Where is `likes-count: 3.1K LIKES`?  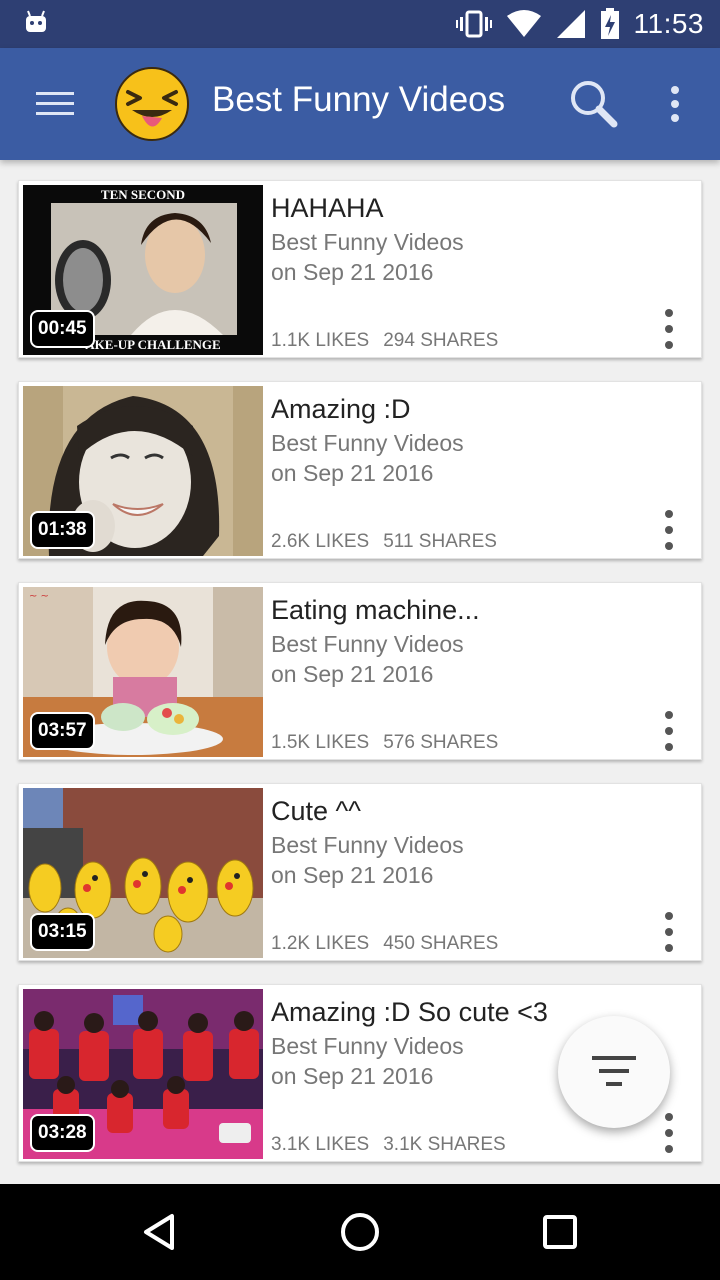 likes-count: 3.1K LIKES is located at coordinates (320, 1144).